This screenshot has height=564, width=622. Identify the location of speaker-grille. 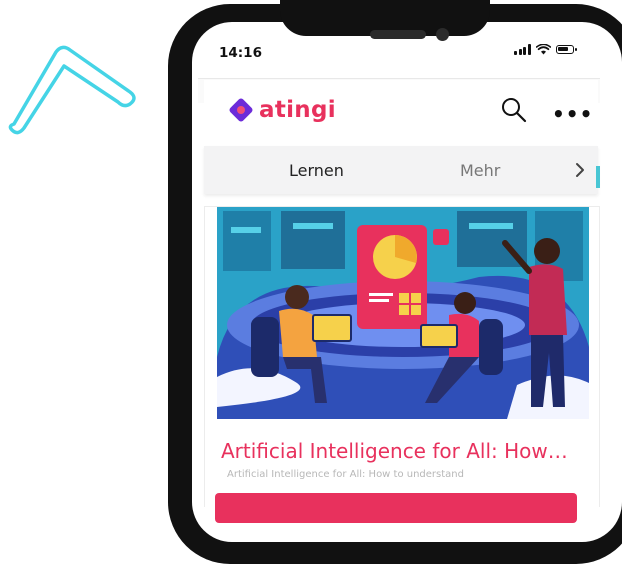
(398, 34).